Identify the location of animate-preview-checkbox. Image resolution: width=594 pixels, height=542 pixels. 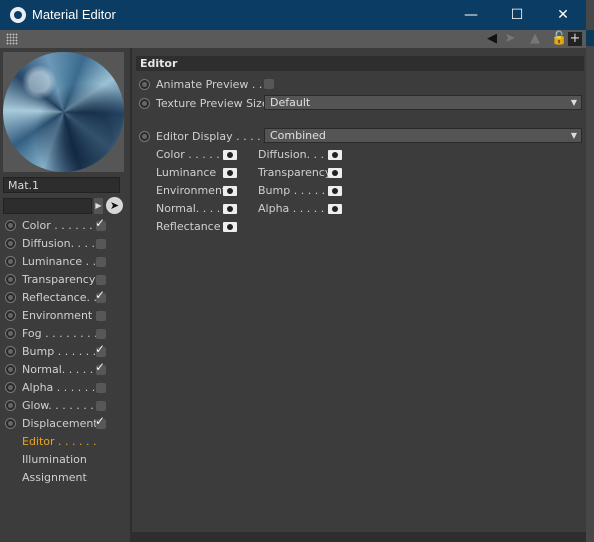
(269, 84).